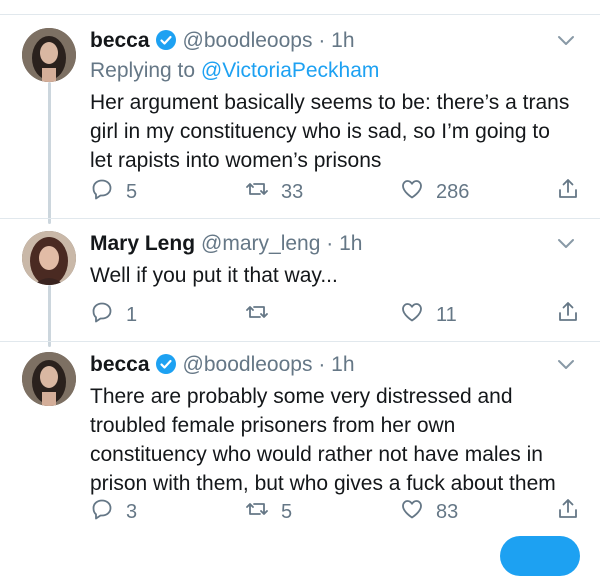 This screenshot has width=600, height=576. What do you see at coordinates (447, 511) in the screenshot?
I see `like-count: 83` at bounding box center [447, 511].